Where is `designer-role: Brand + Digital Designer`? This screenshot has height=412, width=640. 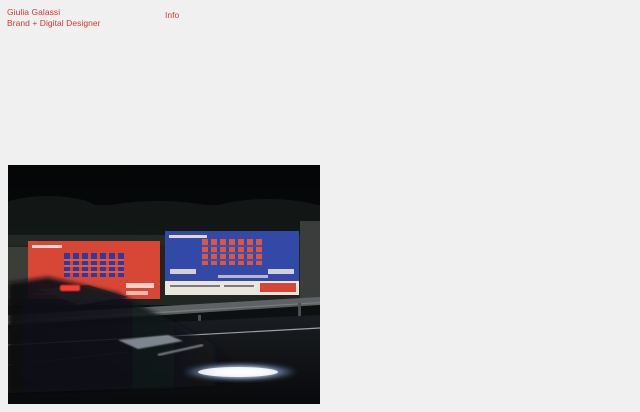
designer-role: Brand + Digital Designer is located at coordinates (54, 23).